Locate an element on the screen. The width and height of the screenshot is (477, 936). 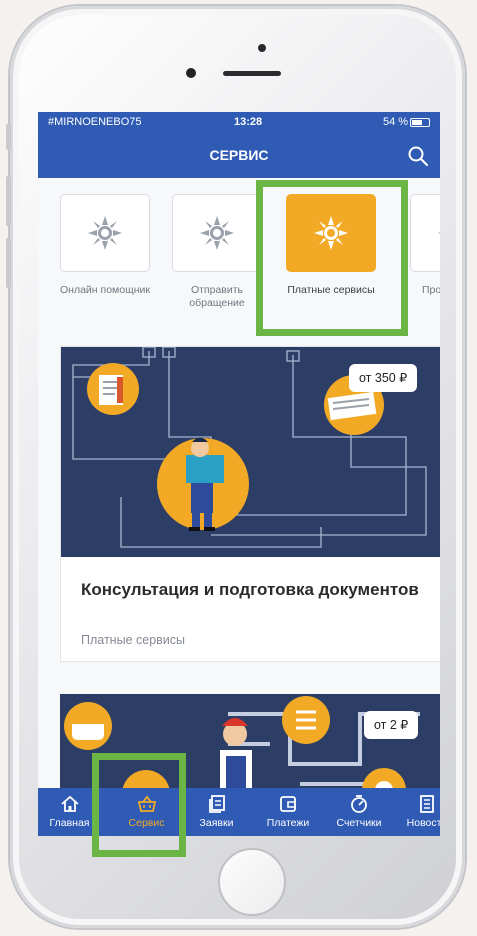
status-time: 13:28 is located at coordinates (248, 122).